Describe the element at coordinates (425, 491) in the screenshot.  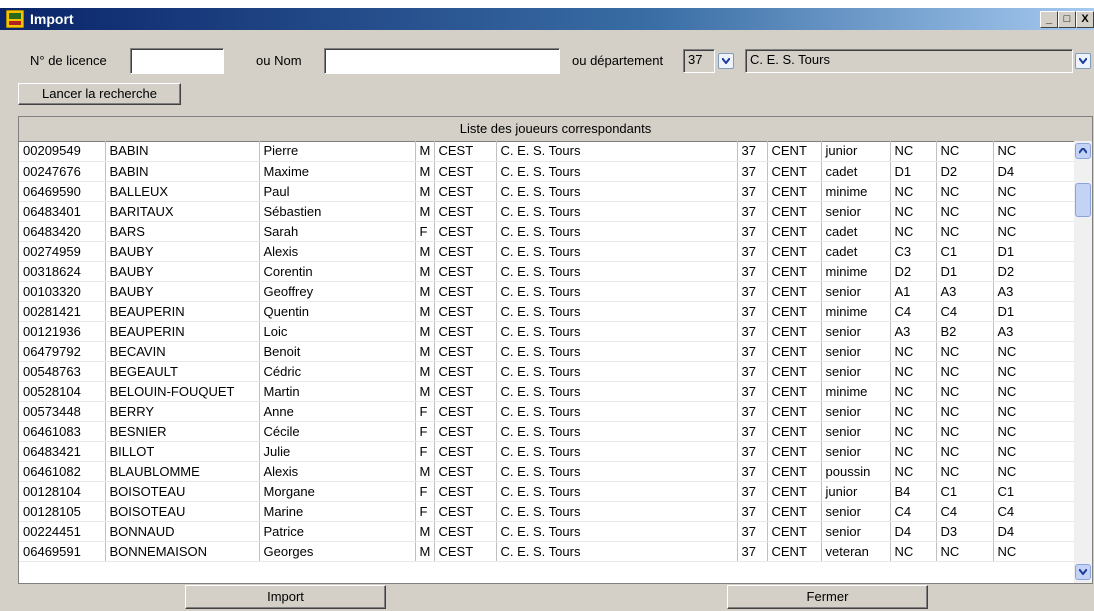
I see `sex-cell: F` at that location.